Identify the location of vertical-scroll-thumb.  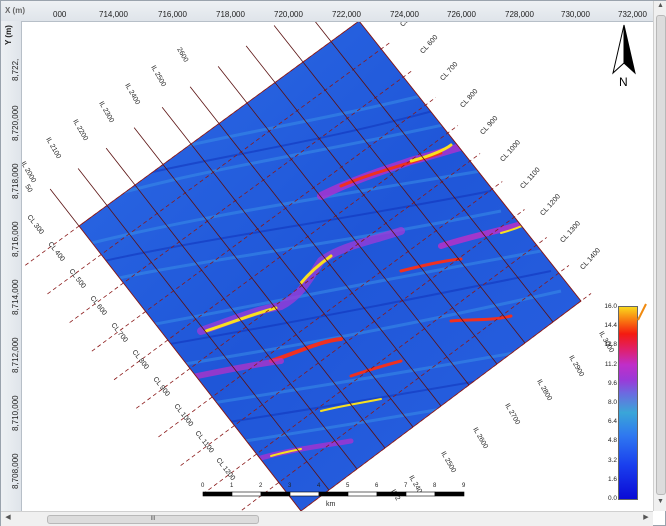
(661, 255).